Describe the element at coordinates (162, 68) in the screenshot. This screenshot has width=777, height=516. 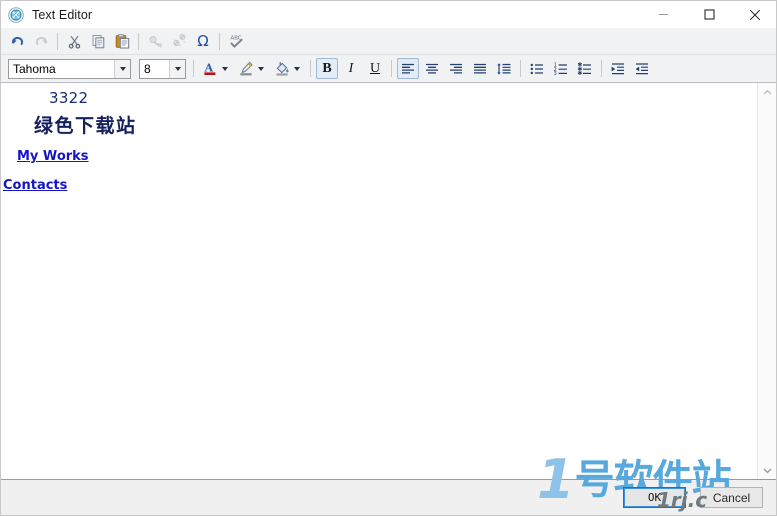
I see `font-size-combo: 8` at that location.